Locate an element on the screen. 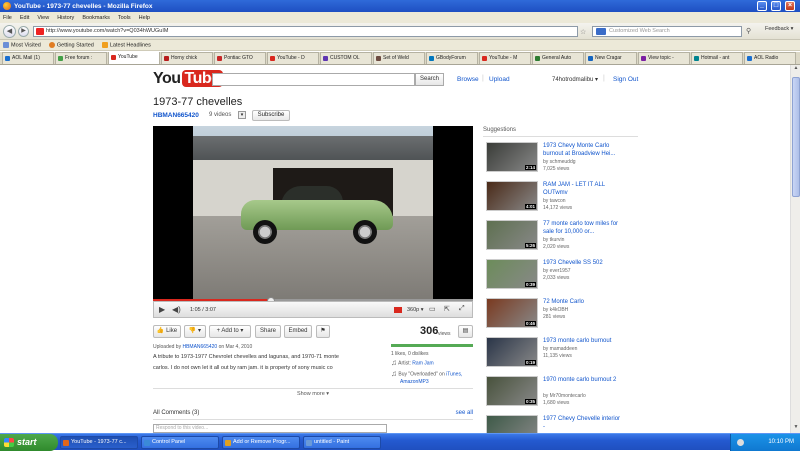  artist-link: Ram Jam is located at coordinates (422, 363).